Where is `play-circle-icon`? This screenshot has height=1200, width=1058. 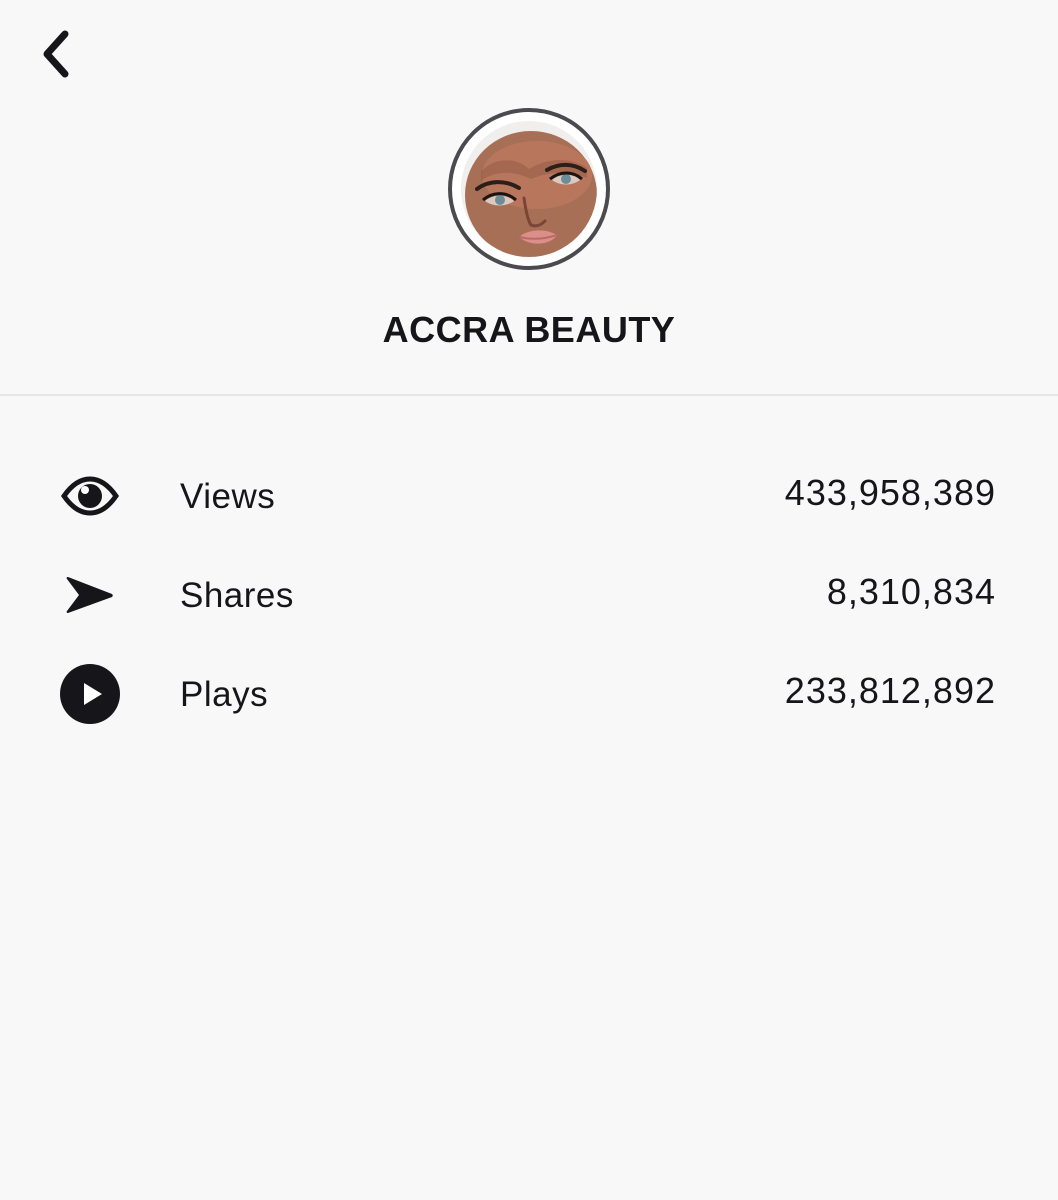 play-circle-icon is located at coordinates (90, 694).